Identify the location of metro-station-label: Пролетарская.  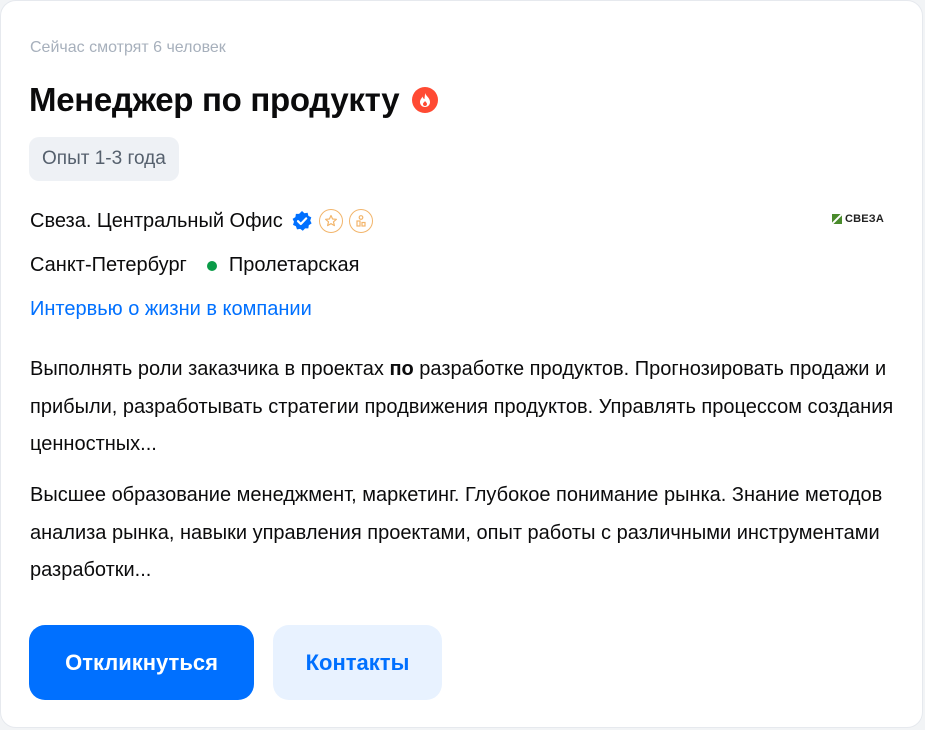
(294, 265).